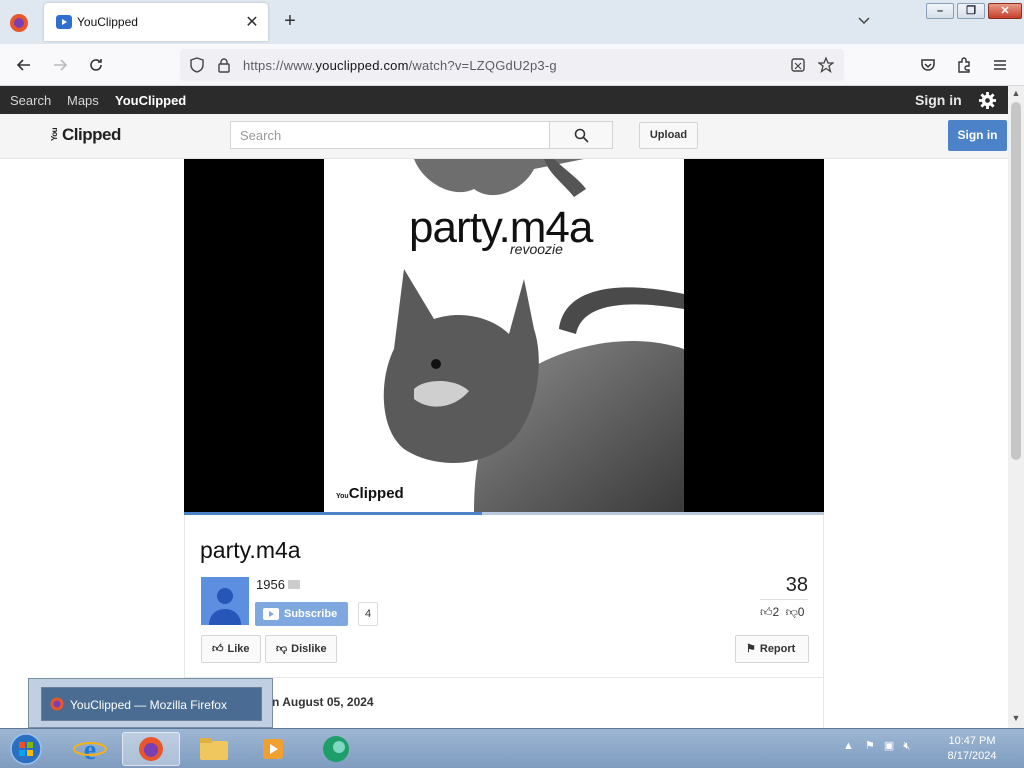  I want to click on search-icon, so click(581, 135).